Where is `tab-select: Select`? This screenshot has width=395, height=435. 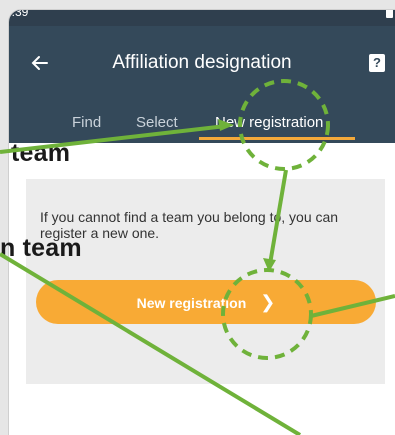 tab-select: Select is located at coordinates (157, 122).